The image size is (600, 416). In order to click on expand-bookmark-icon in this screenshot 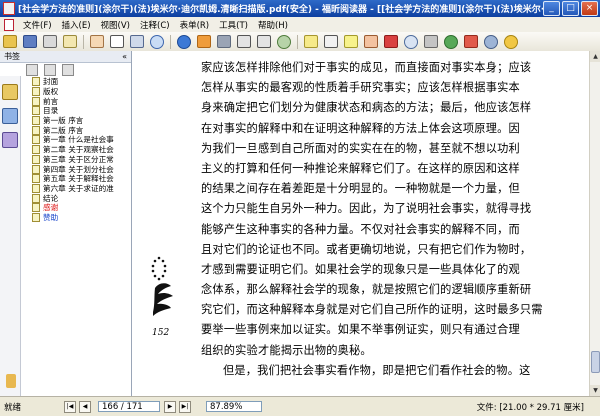, I will do `click(32, 70)`.